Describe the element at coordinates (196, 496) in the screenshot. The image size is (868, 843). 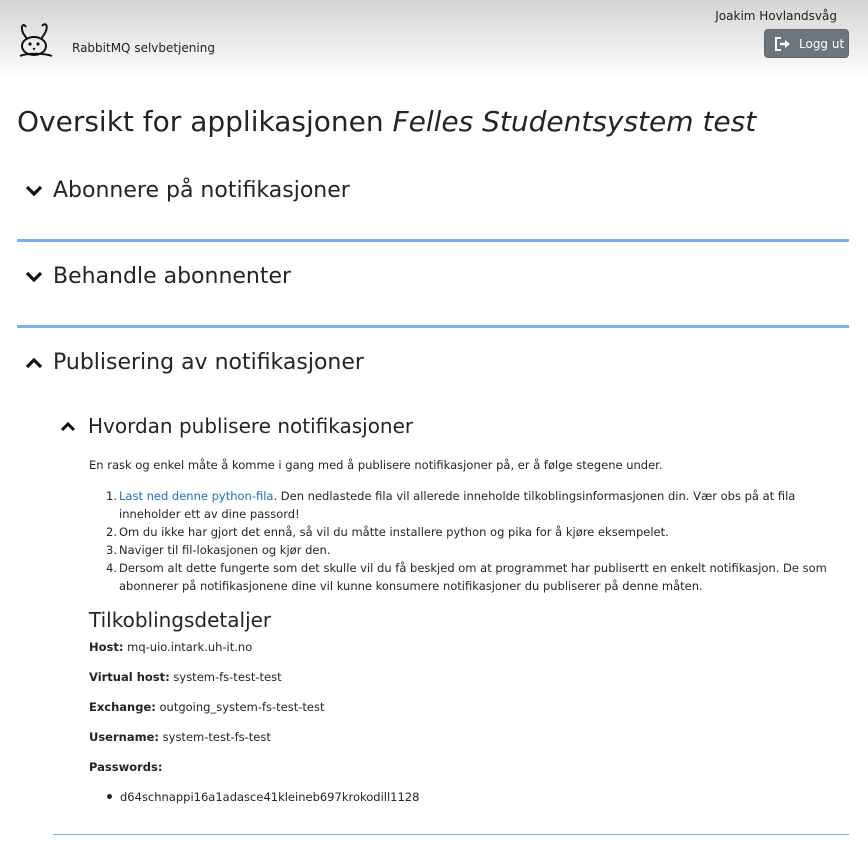
I see `download-python-link: Last ned denne python-fila` at that location.